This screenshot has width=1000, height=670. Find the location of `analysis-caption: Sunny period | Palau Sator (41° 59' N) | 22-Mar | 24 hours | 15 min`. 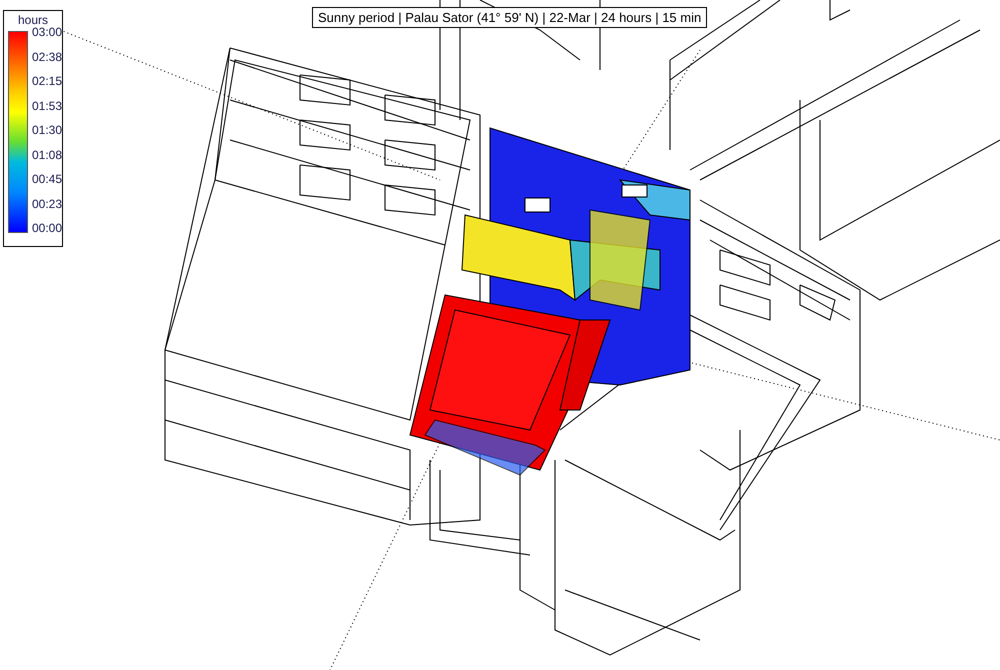

analysis-caption: Sunny period | Palau Sator (41° 59' N) | 22-Mar | 24 hours | 15 min is located at coordinates (510, 17).